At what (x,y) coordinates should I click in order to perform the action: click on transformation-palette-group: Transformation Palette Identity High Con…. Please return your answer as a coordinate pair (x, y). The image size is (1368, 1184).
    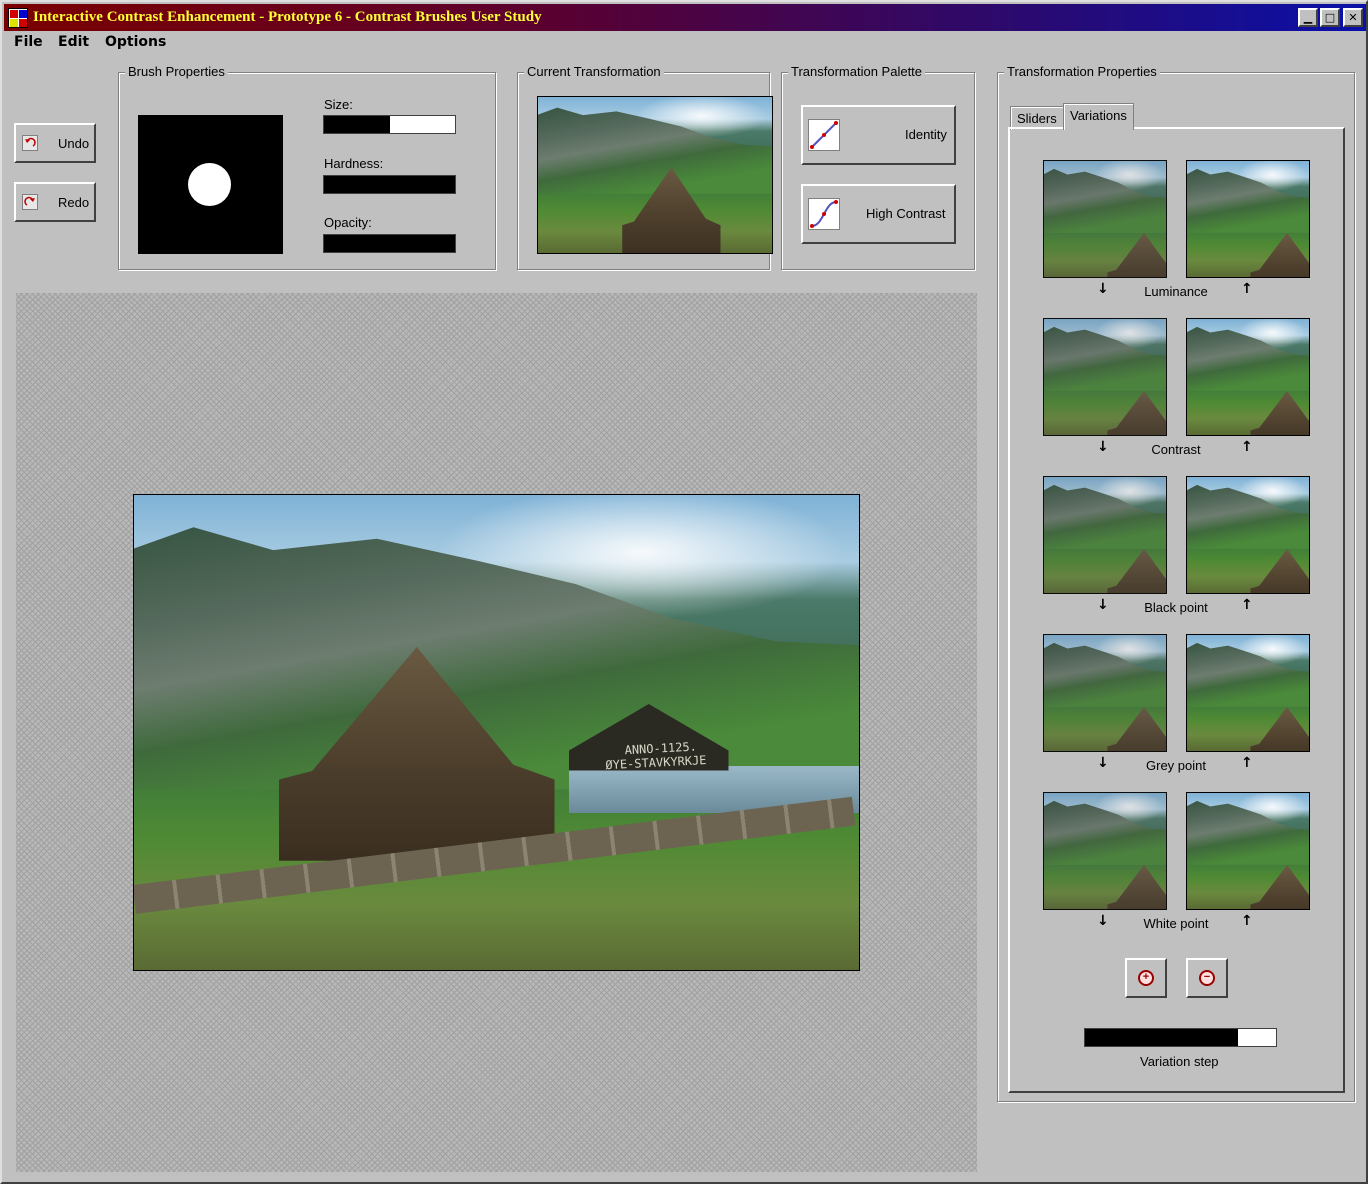
    Looking at the image, I should click on (878, 167).